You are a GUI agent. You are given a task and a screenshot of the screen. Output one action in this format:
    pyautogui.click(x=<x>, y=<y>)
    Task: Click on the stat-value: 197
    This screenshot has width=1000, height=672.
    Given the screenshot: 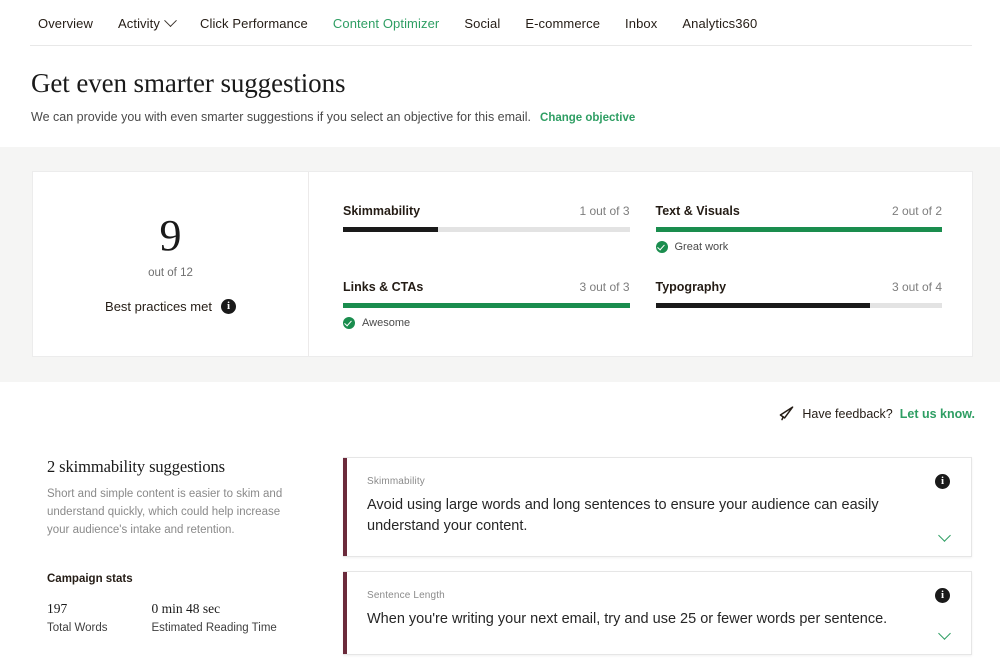 What is the action you would take?
    pyautogui.click(x=57, y=609)
    